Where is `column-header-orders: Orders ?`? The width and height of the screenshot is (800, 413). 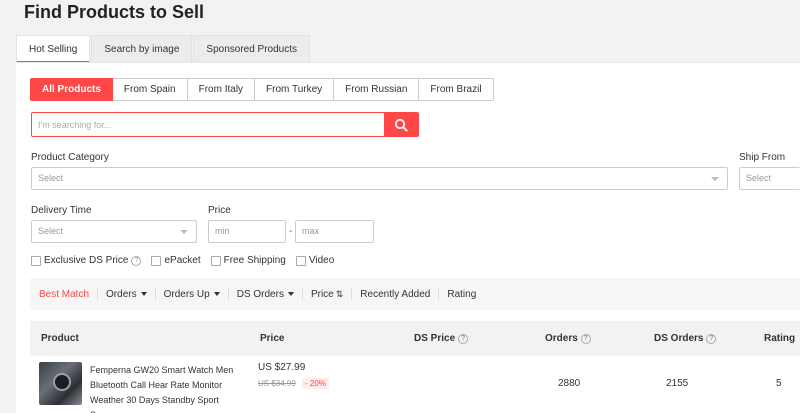
column-header-orders: Orders ? is located at coordinates (568, 338).